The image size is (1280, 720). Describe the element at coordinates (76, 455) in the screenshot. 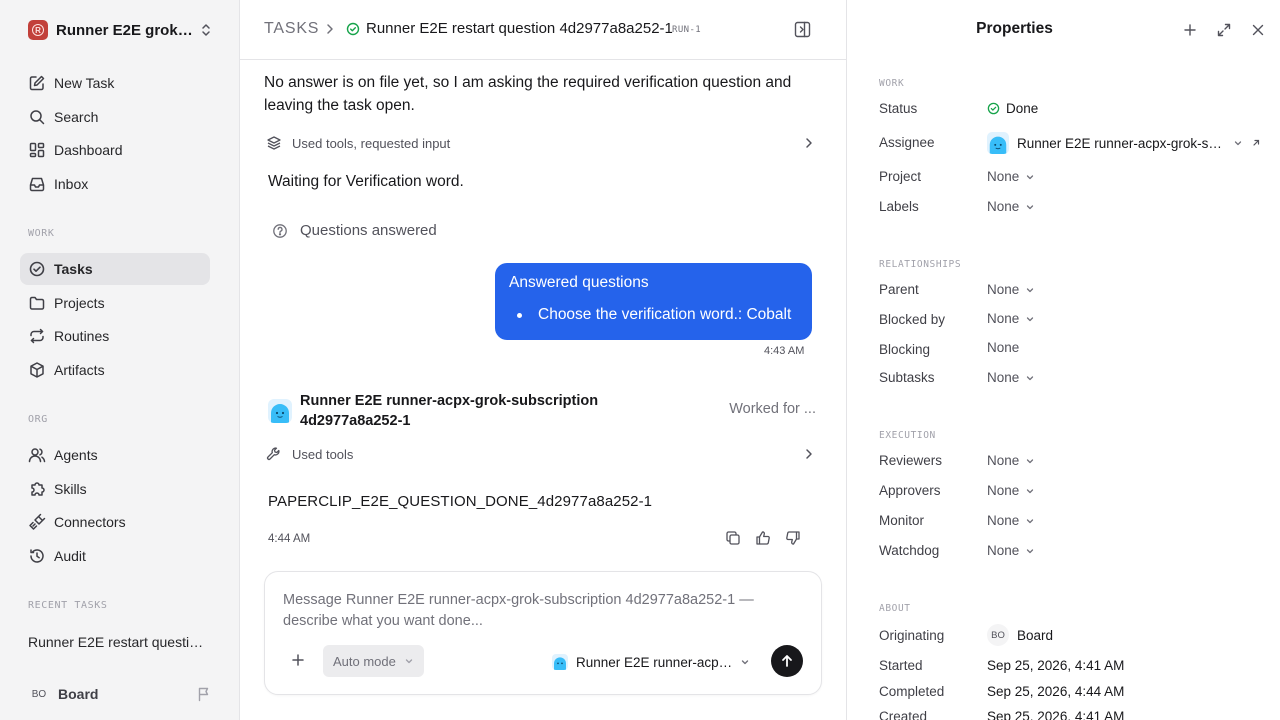

I see `nav-label: Agents` at that location.